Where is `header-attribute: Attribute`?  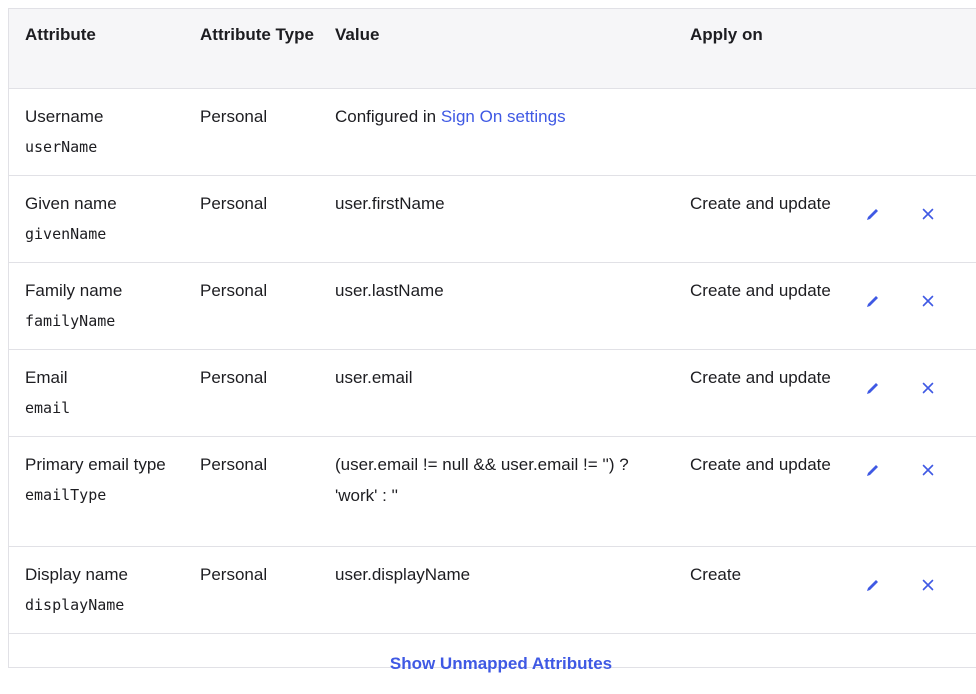
header-attribute: Attribute is located at coordinates (96, 49).